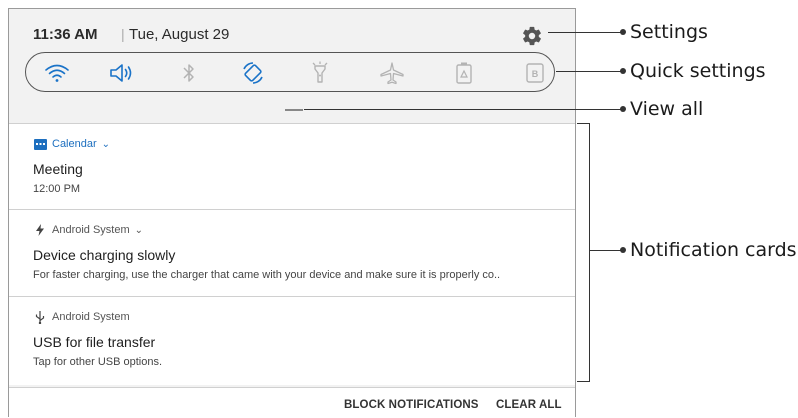 Image resolution: width=798 pixels, height=418 pixels. I want to click on settings-callout-dot, so click(623, 32).